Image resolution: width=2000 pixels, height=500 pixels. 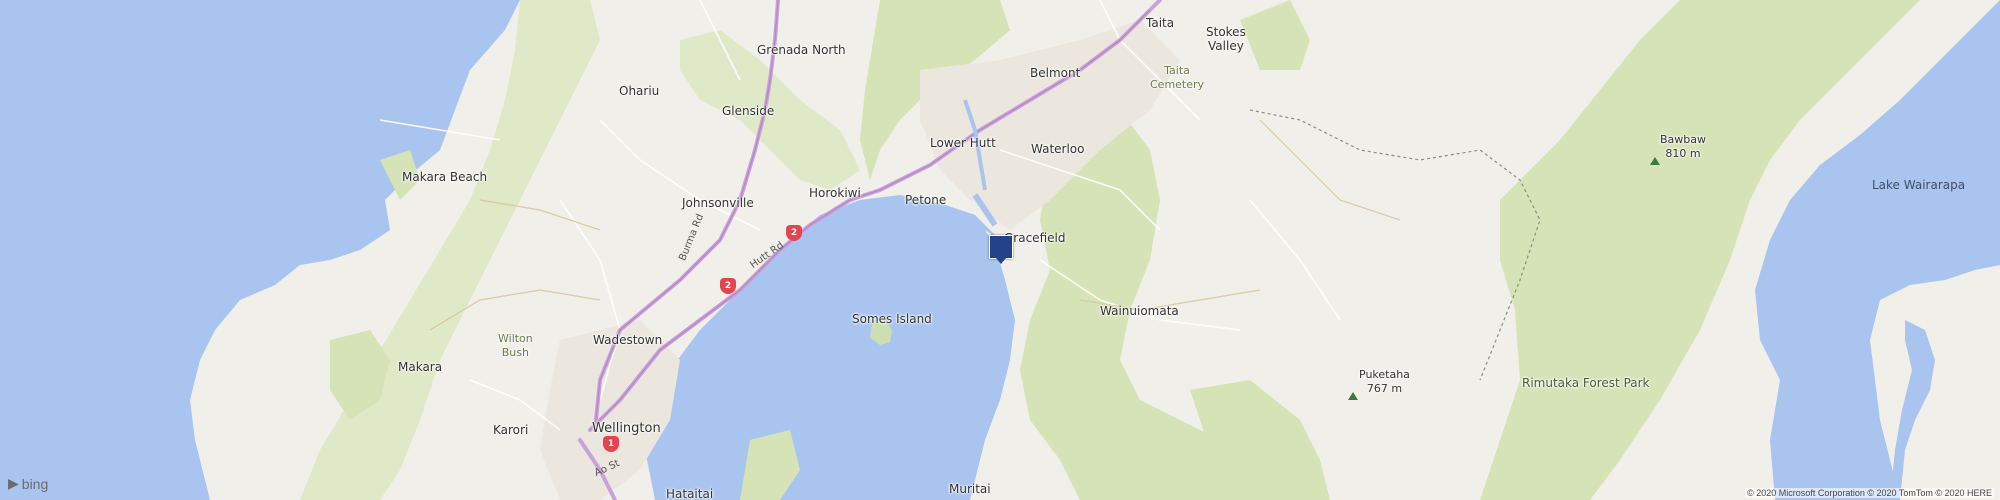 I want to click on place-label-makara-beach: Makara Beach, so click(x=445, y=177).